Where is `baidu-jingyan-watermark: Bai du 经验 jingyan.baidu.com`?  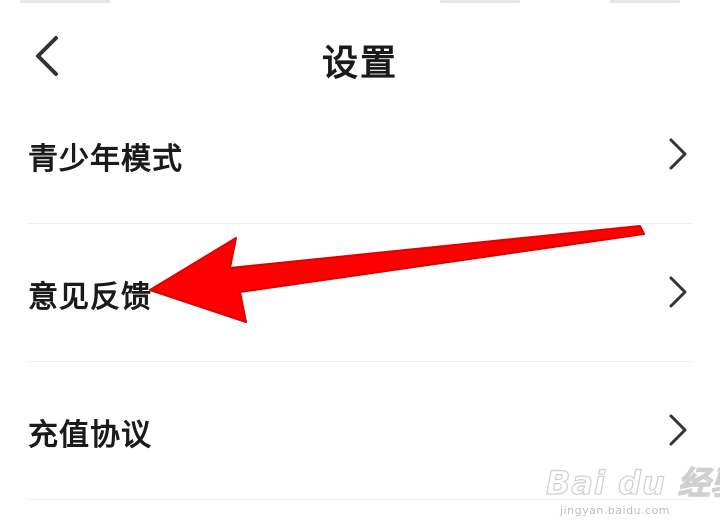 baidu-jingyan-watermark: Bai du 经验 jingyan.baidu.com is located at coordinates (632, 490).